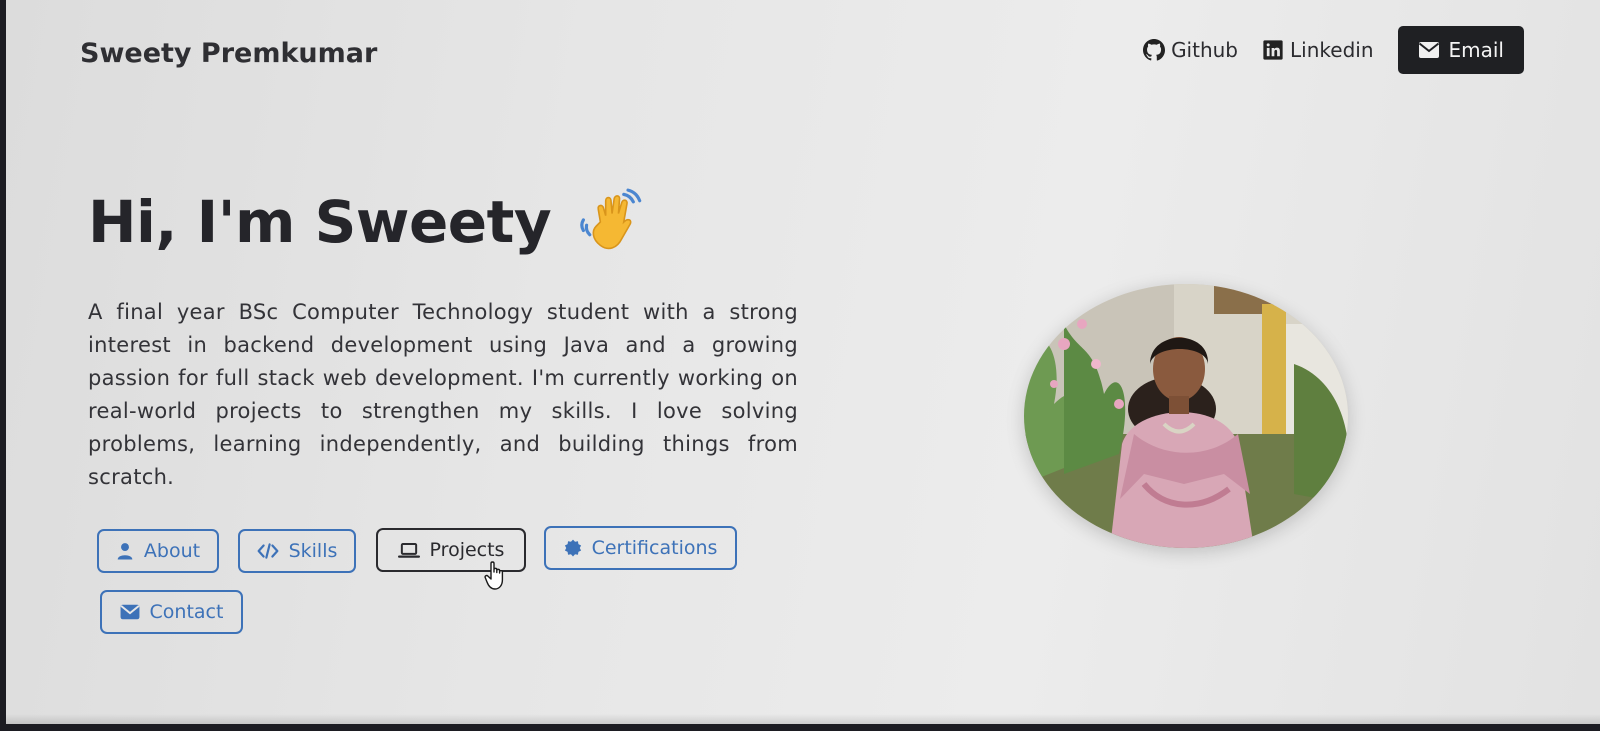 This screenshot has height=731, width=1600. Describe the element at coordinates (467, 550) in the screenshot. I see `projects-label: Projects` at that location.